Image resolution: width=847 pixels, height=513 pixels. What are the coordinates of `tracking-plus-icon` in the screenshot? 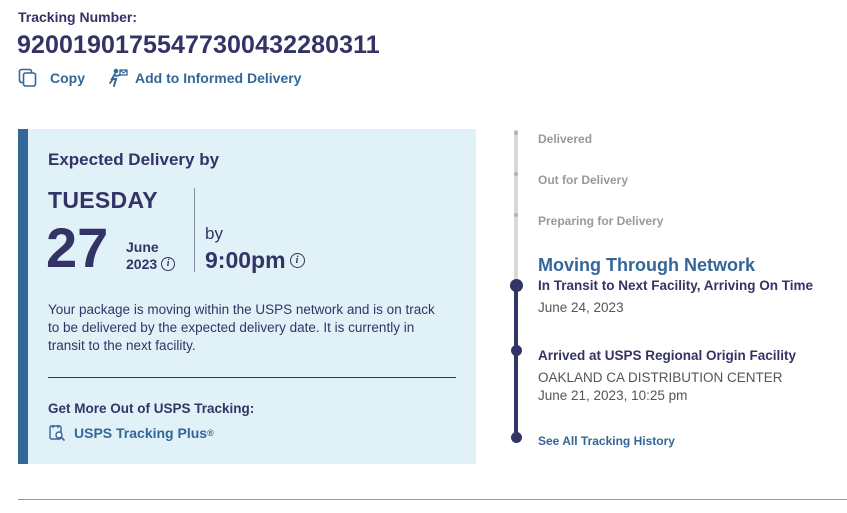 It's located at (57, 433).